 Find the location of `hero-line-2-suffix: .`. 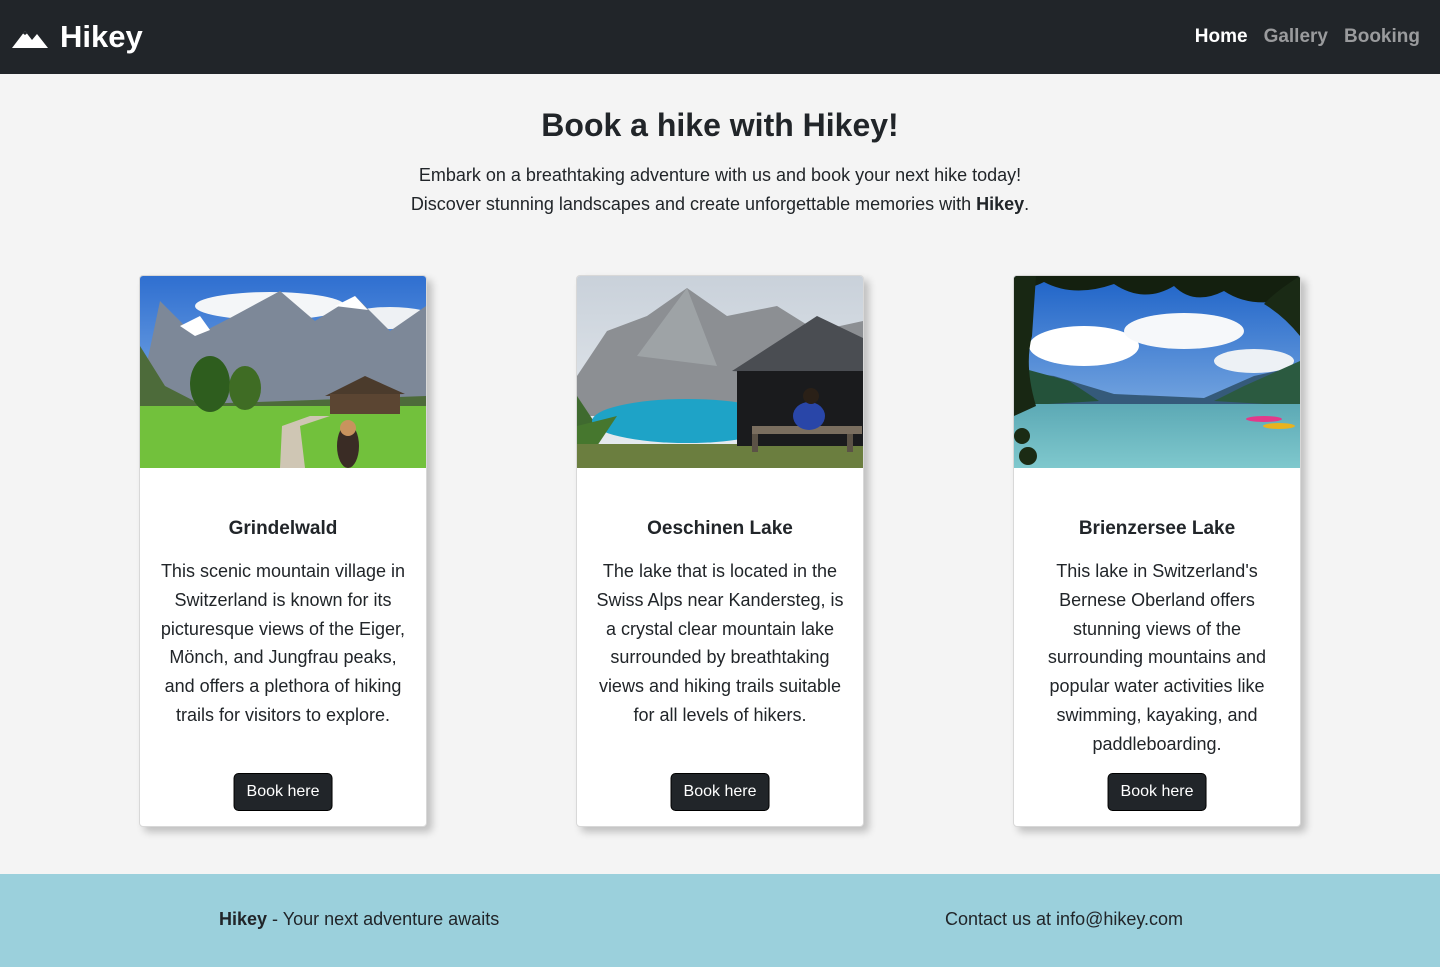

hero-line-2-suffix: . is located at coordinates (1027, 204).